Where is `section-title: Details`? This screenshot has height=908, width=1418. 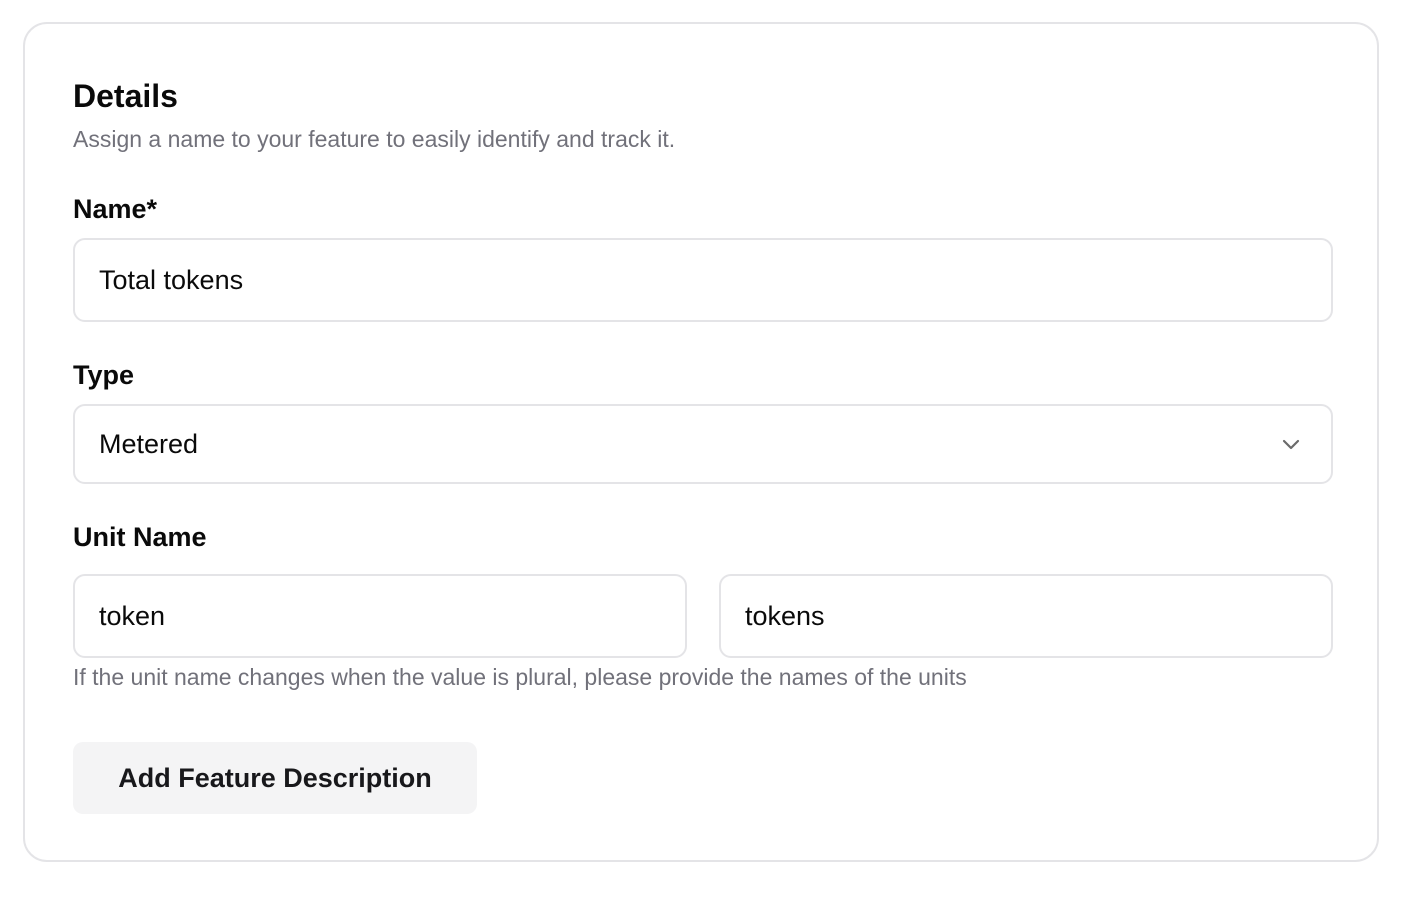
section-title: Details is located at coordinates (125, 96).